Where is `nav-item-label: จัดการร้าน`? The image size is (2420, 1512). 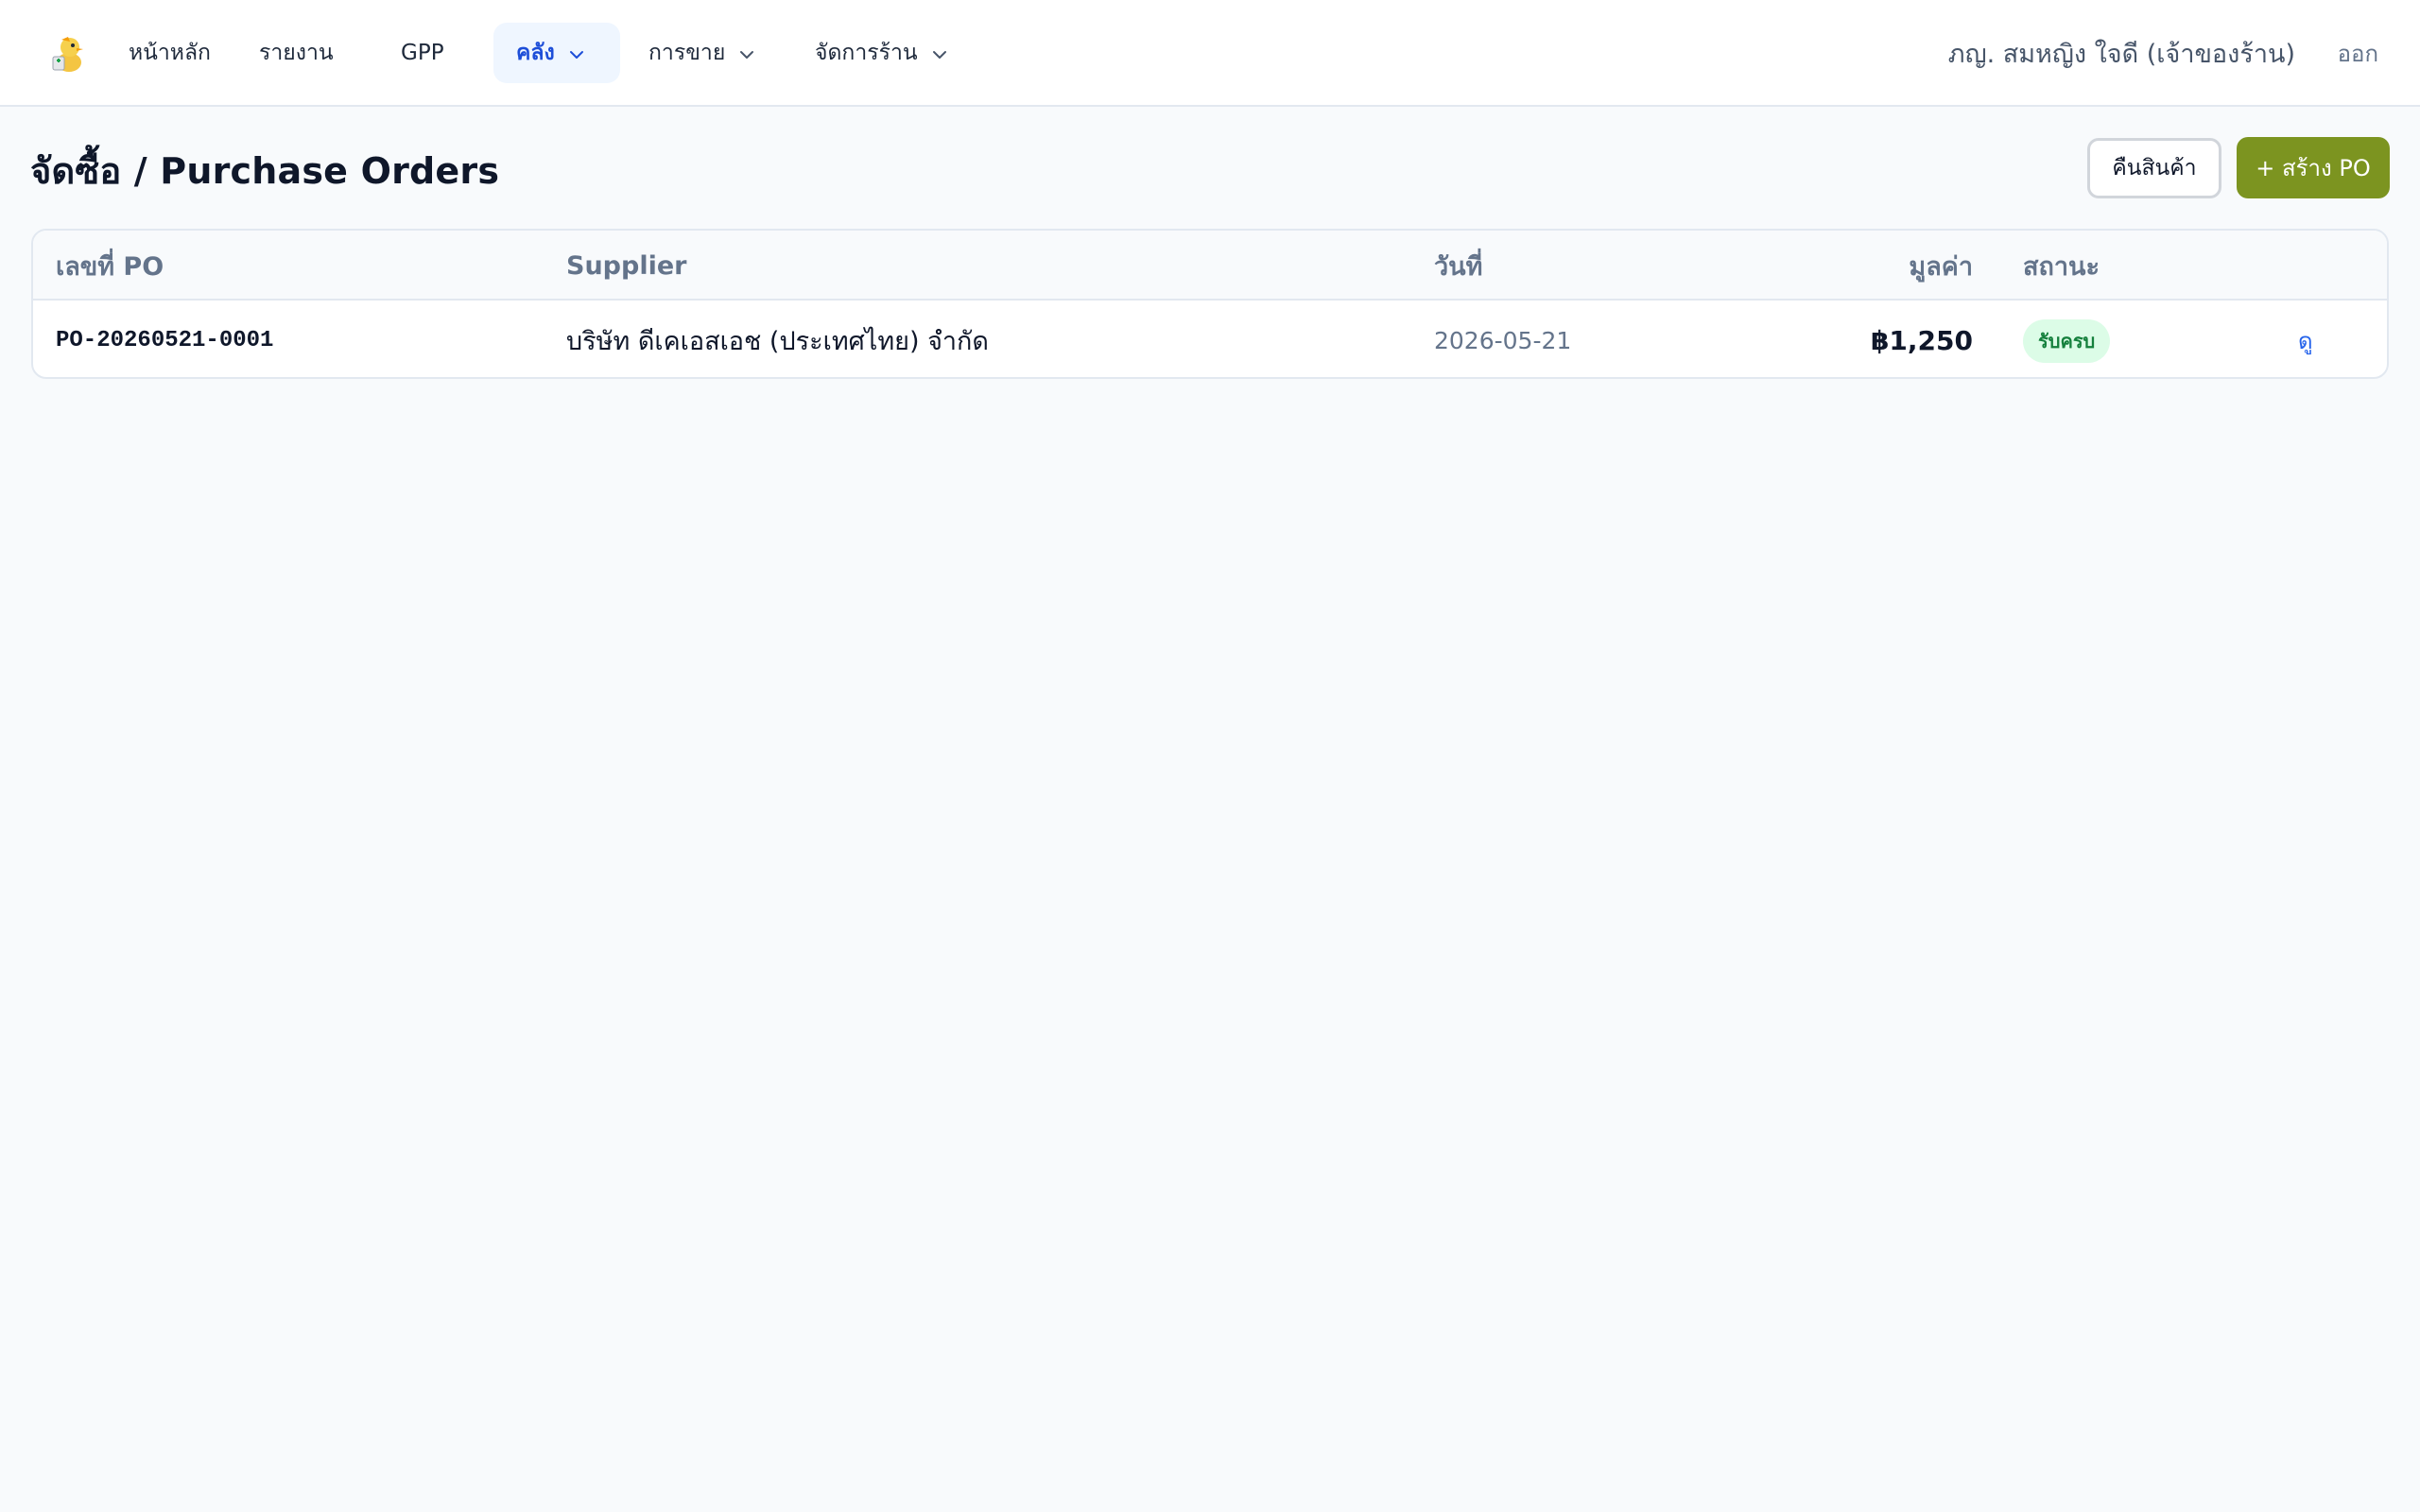 nav-item-label: จัดการร้าน is located at coordinates (866, 53).